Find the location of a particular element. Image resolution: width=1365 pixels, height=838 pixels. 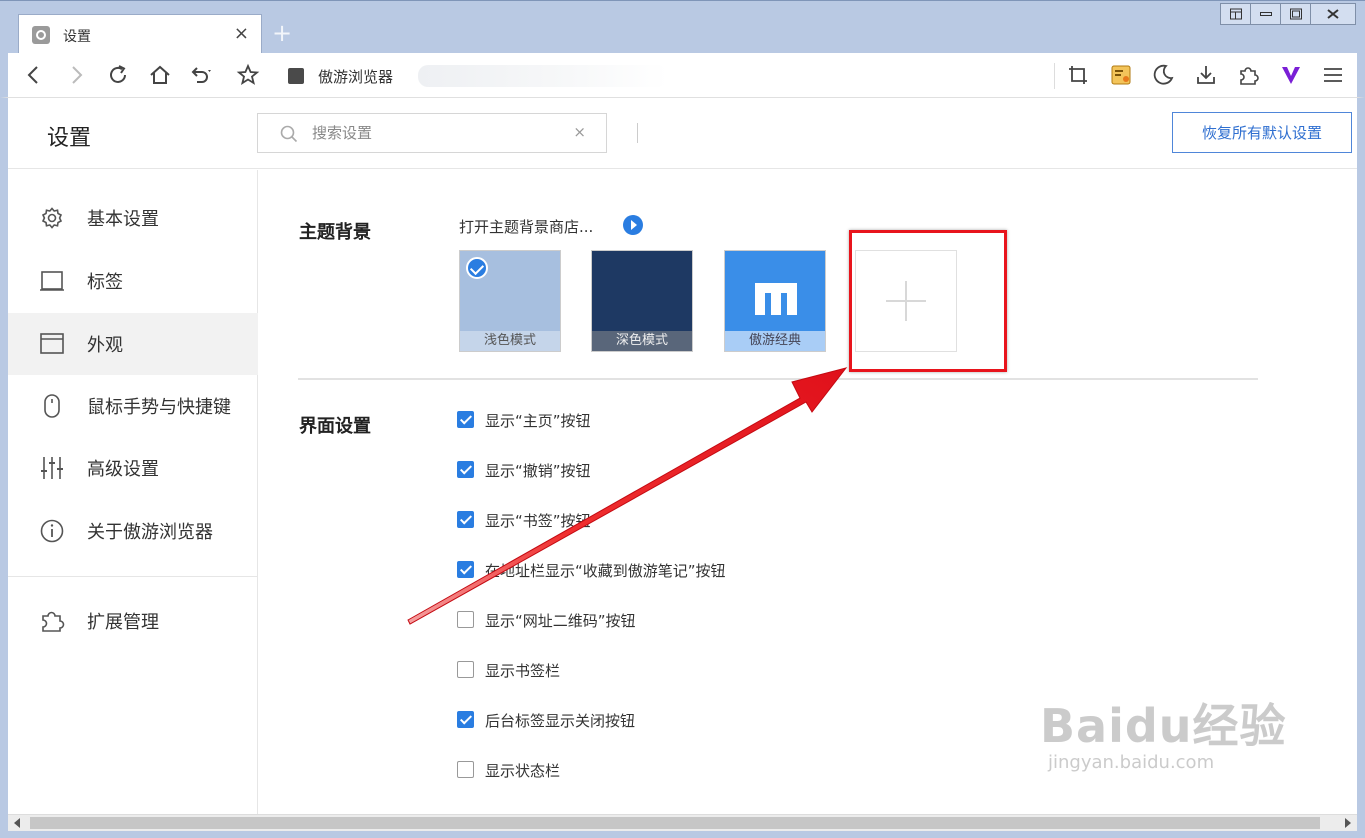

sidebar-item-advanced: 高级设置 is located at coordinates (133, 468).